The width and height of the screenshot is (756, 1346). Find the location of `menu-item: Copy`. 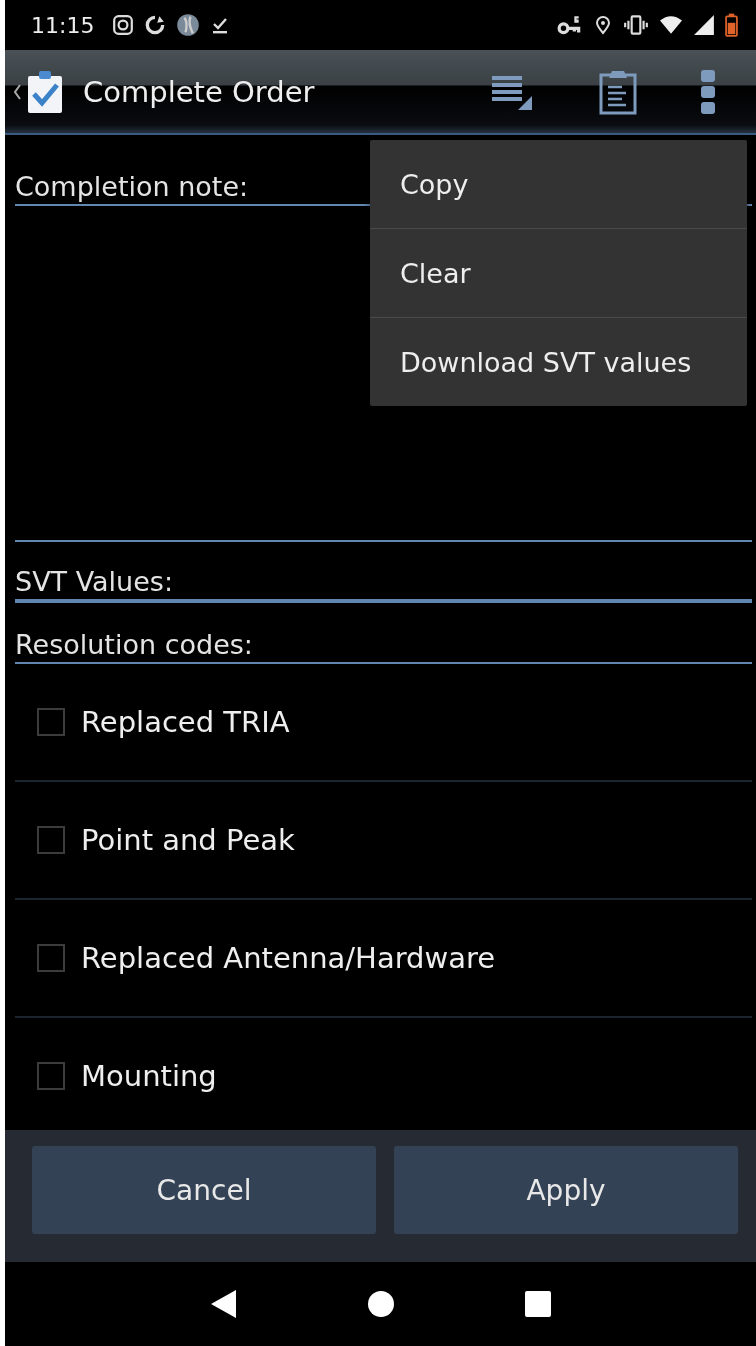

menu-item: Copy is located at coordinates (558, 184).